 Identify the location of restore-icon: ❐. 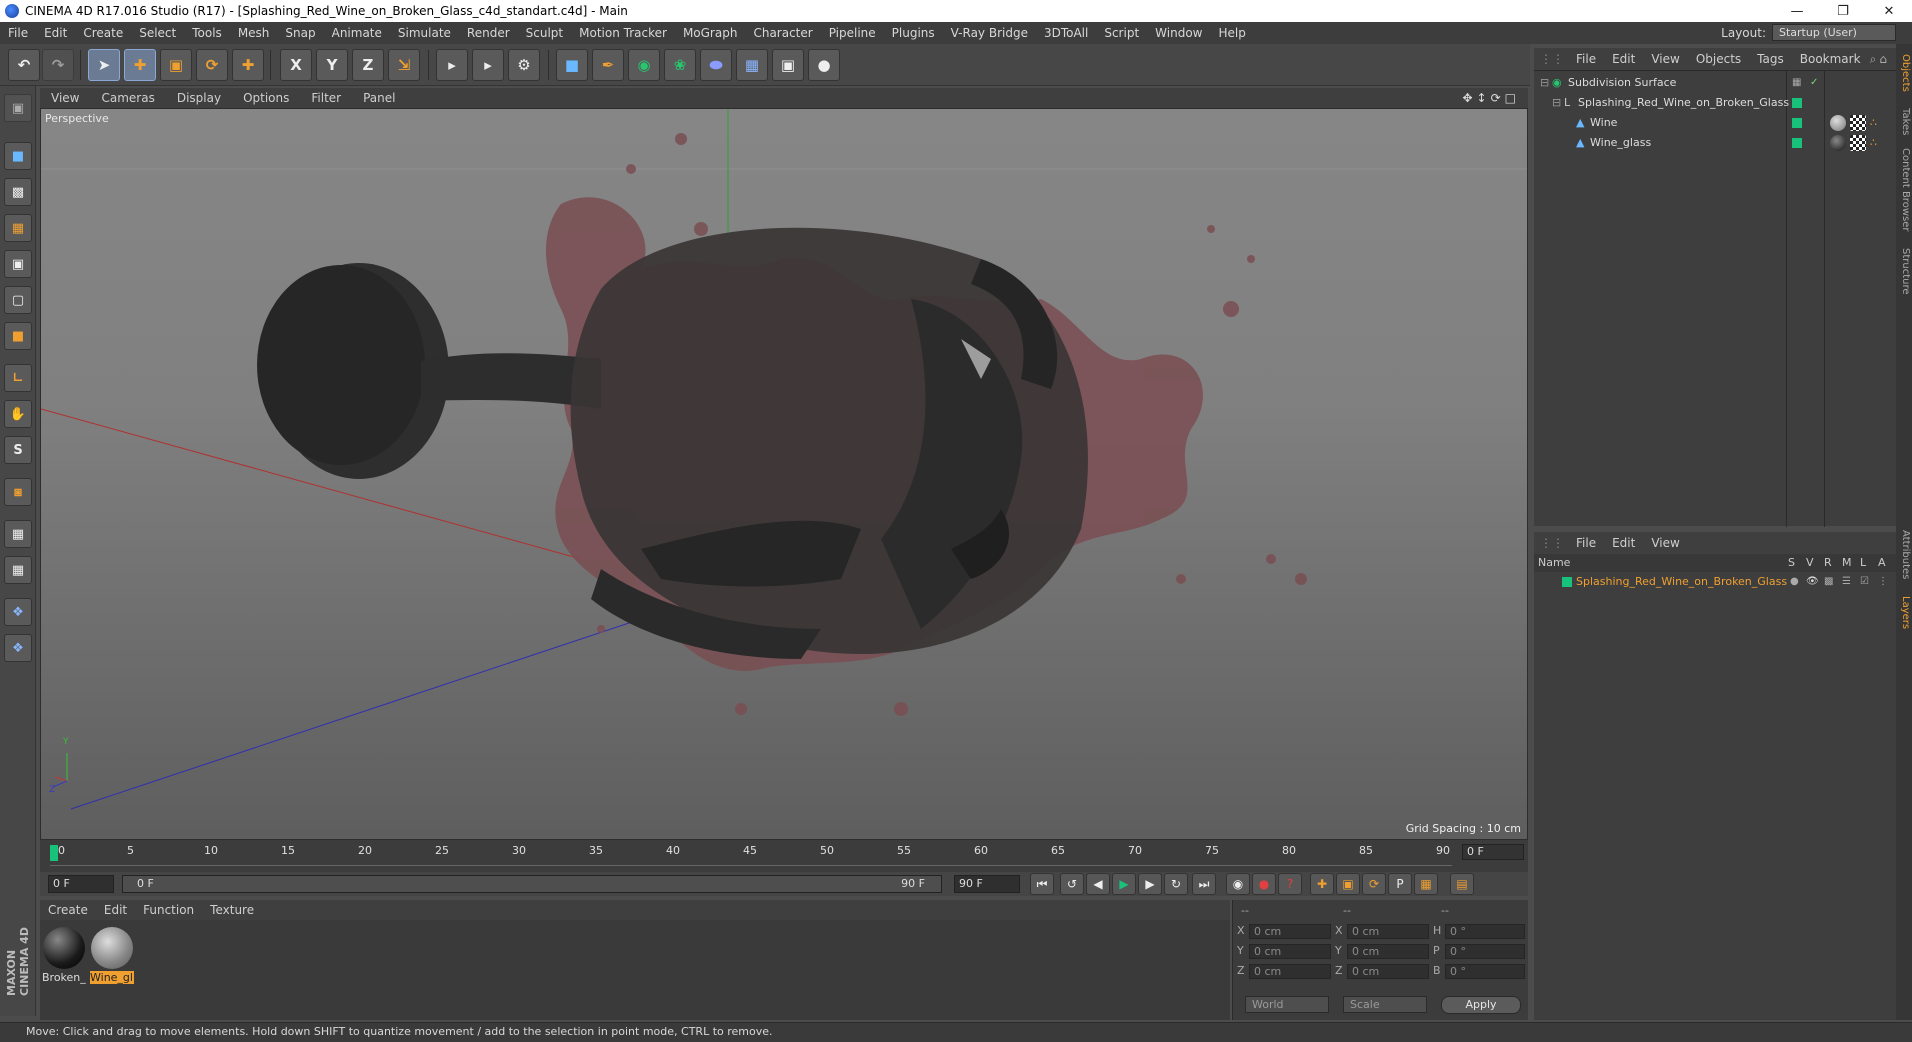
(1843, 11).